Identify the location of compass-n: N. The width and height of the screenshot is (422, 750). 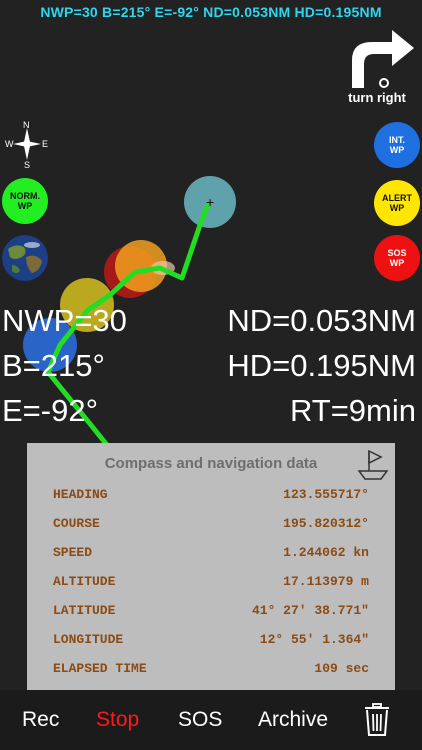
(26, 125).